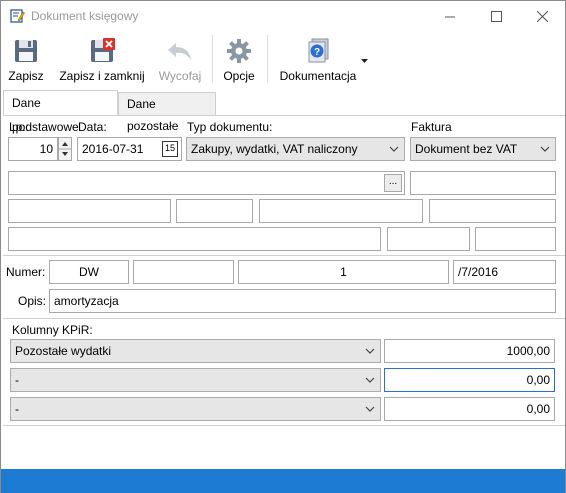 The width and height of the screenshot is (566, 493). Describe the element at coordinates (52, 330) in the screenshot. I see `kpir-label: Kolumny KPiR:` at that location.